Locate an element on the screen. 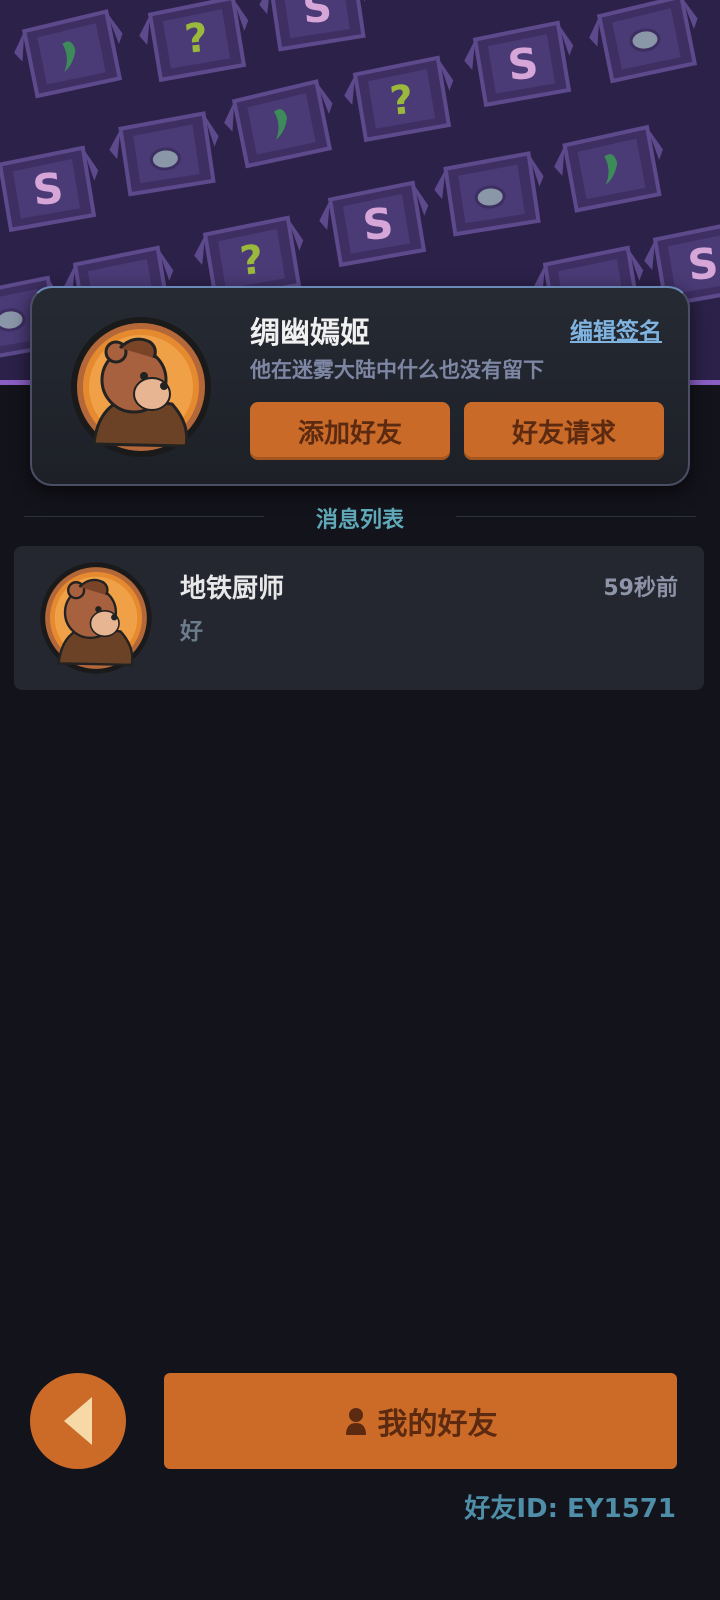 This screenshot has width=720, height=1600. add-friend-button: 添加好友 is located at coordinates (350, 431).